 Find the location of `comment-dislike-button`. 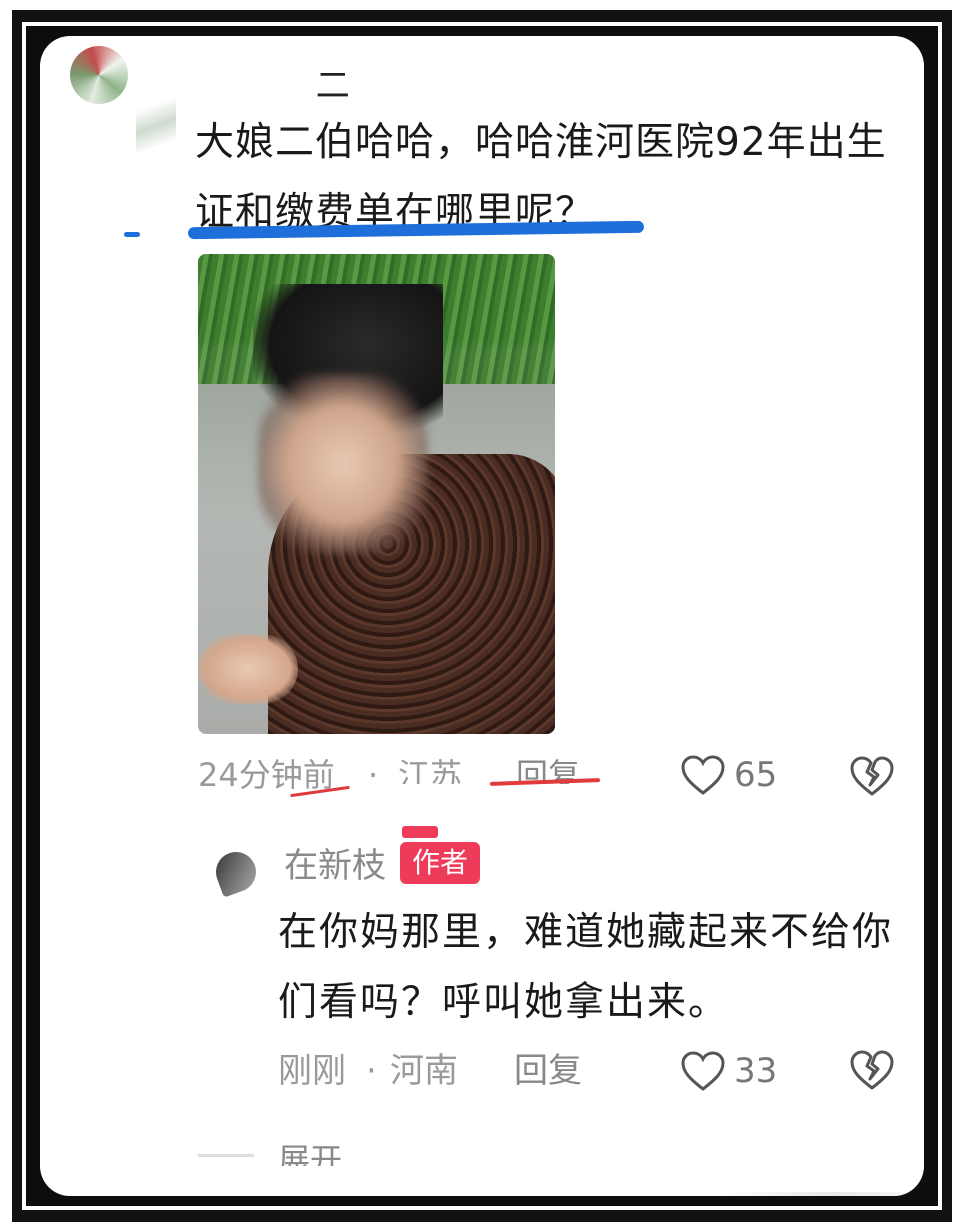

comment-dislike-button is located at coordinates (872, 776).